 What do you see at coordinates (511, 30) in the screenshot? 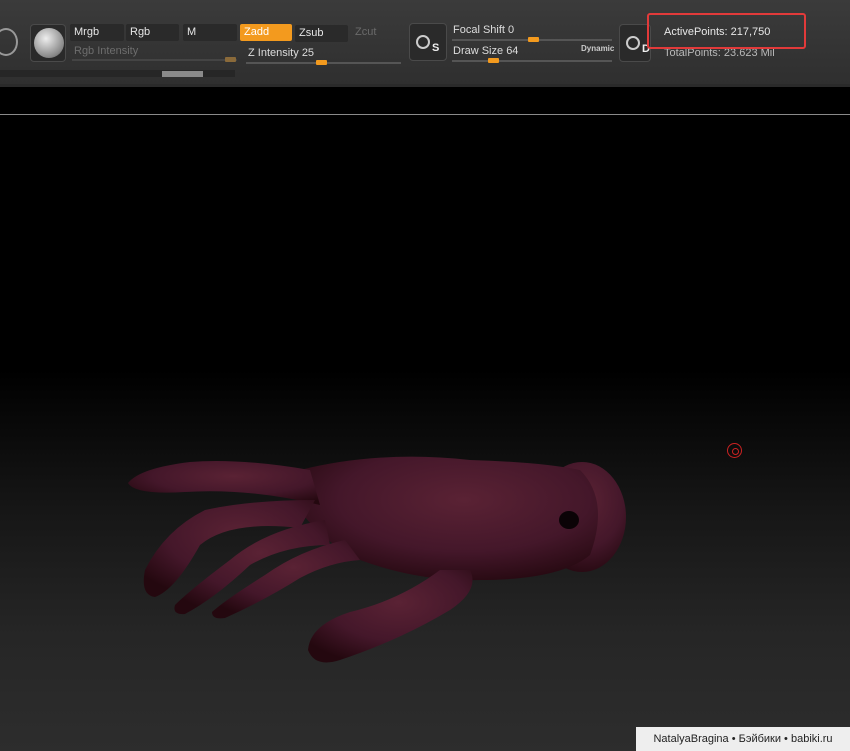
I see `focal-shift-value: 0` at bounding box center [511, 30].